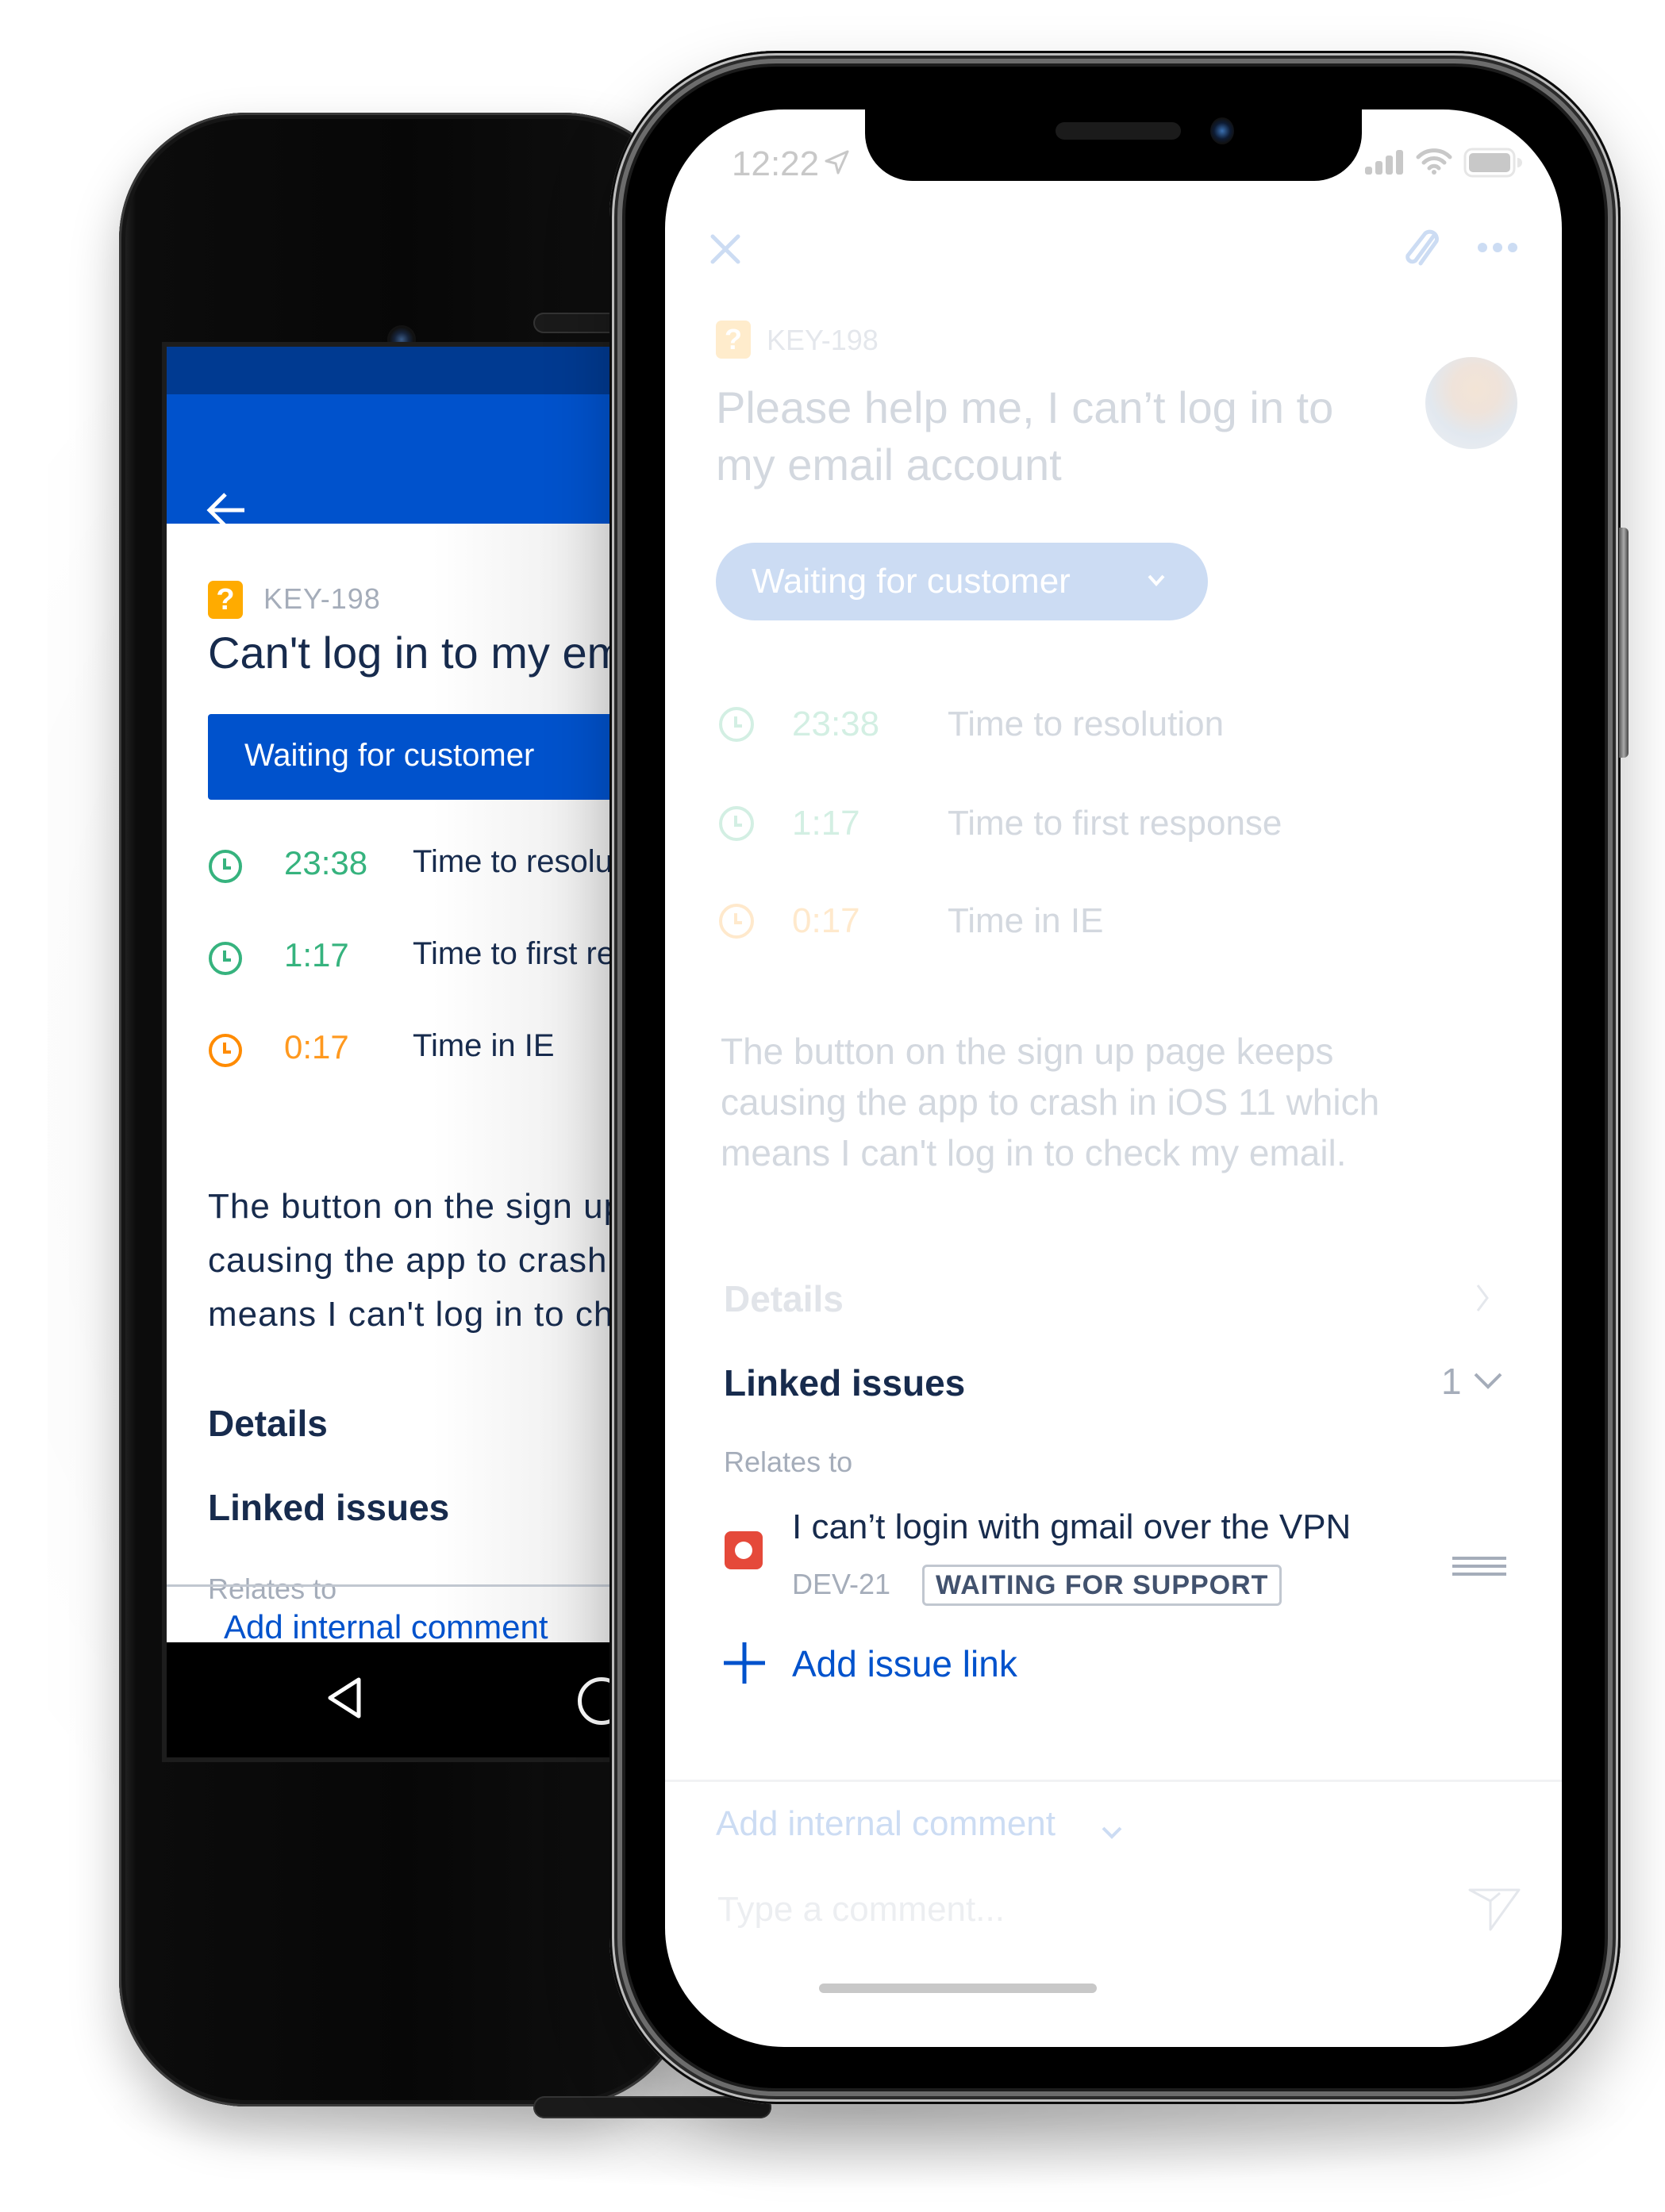  Describe the element at coordinates (886, 1823) in the screenshot. I see `add-internal-comment-label: Add internal comment` at that location.